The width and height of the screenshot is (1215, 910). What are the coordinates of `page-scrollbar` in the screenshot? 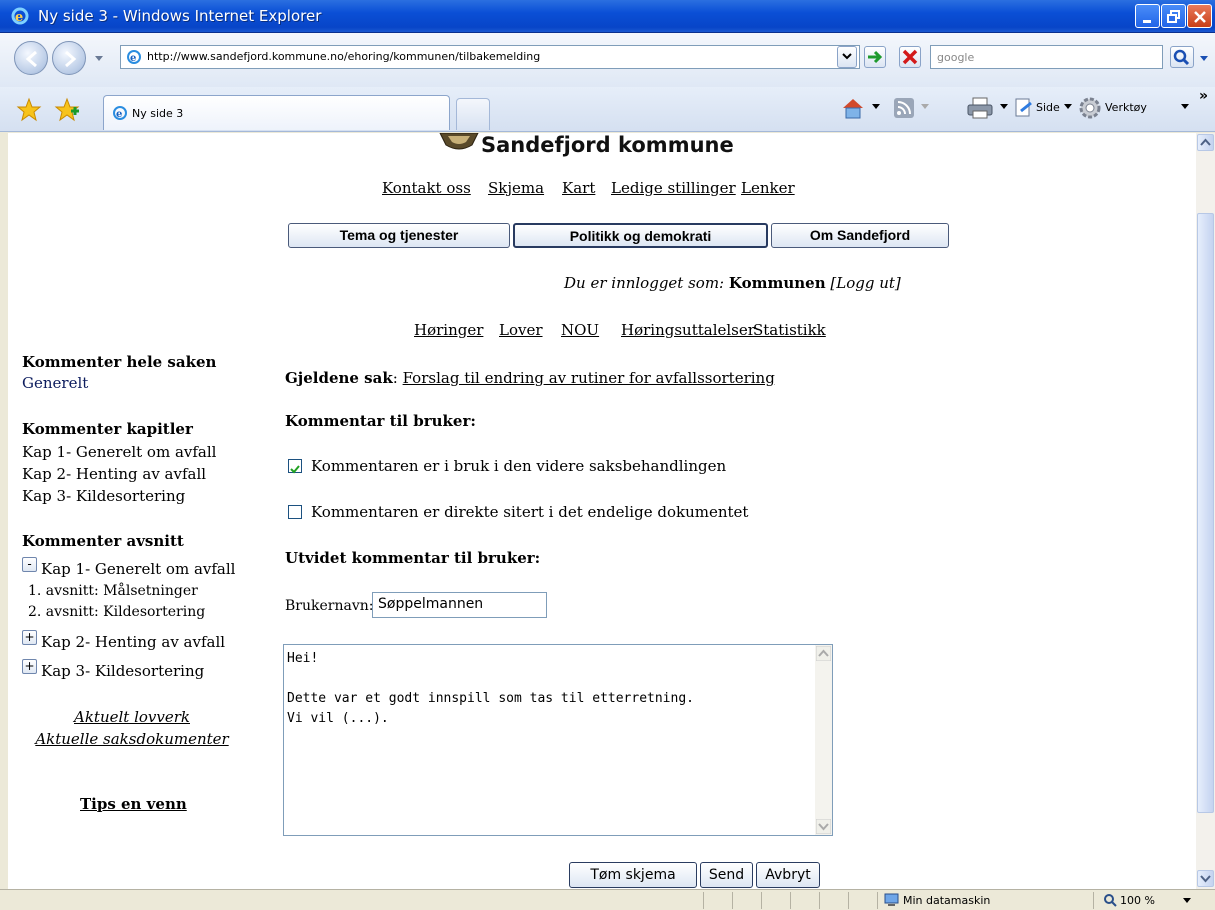 It's located at (1205, 511).